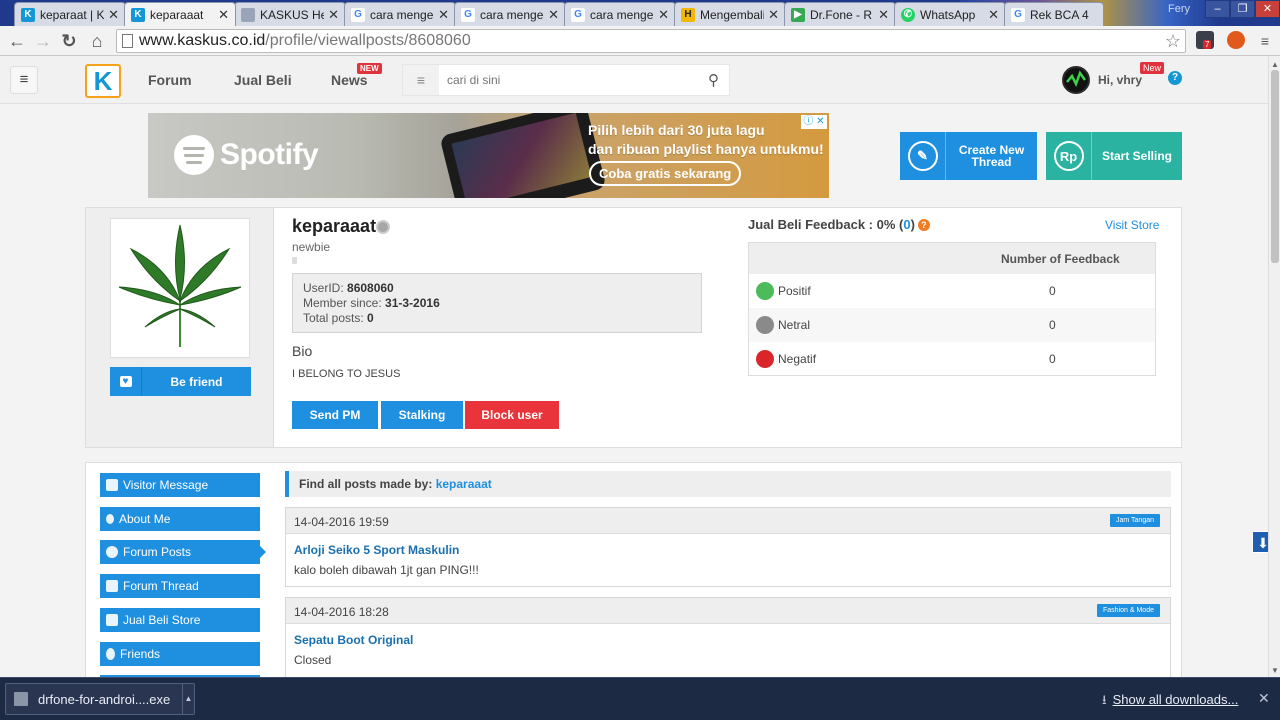 The height and width of the screenshot is (720, 1280). Describe the element at coordinates (127, 41) in the screenshot. I see `page-info-icon` at that location.